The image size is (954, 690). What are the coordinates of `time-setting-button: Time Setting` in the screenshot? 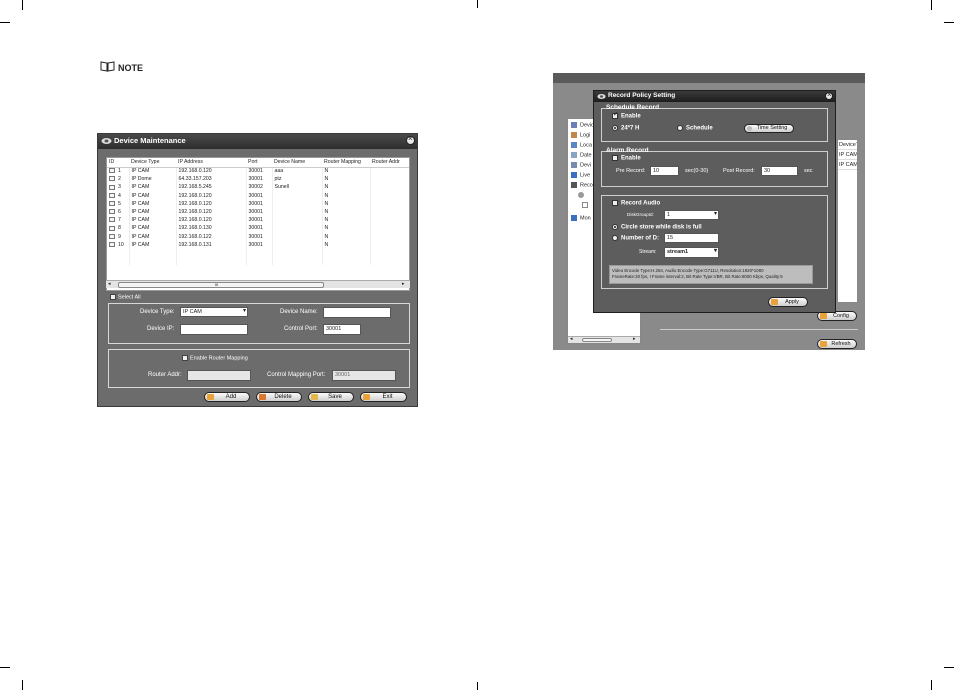 It's located at (769, 128).